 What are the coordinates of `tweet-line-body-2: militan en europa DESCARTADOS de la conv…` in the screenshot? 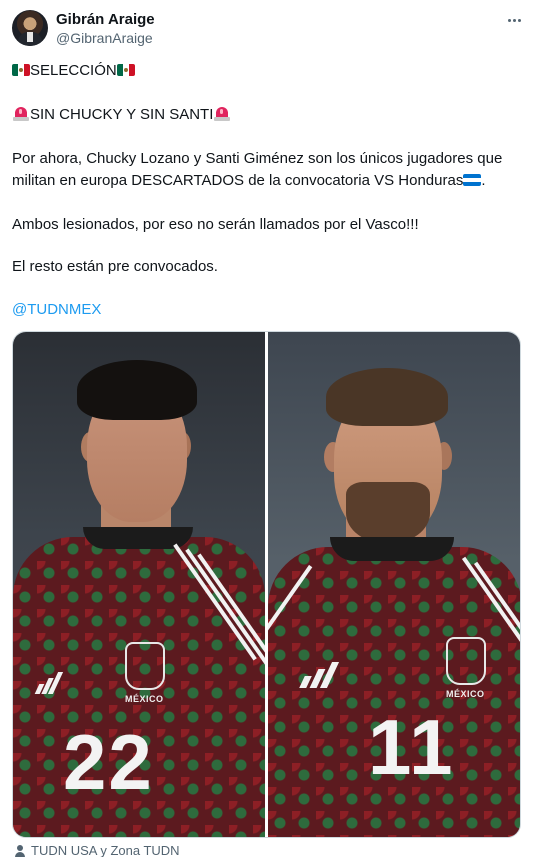 It's located at (249, 180).